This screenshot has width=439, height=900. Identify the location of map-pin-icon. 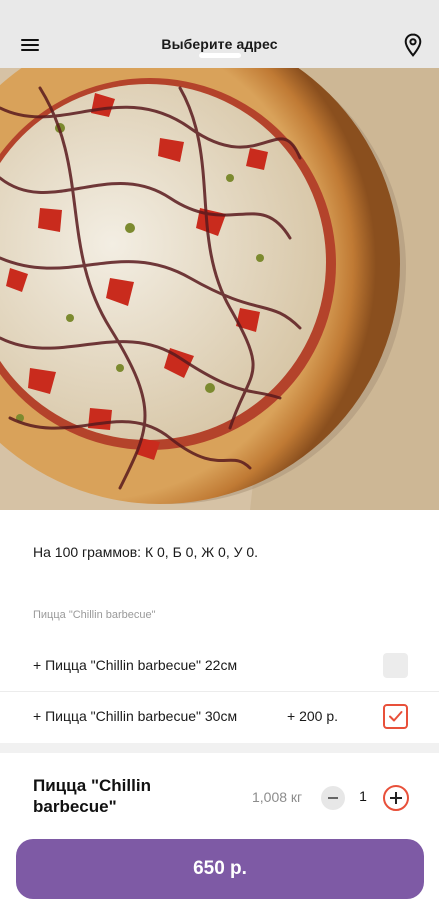
(413, 45).